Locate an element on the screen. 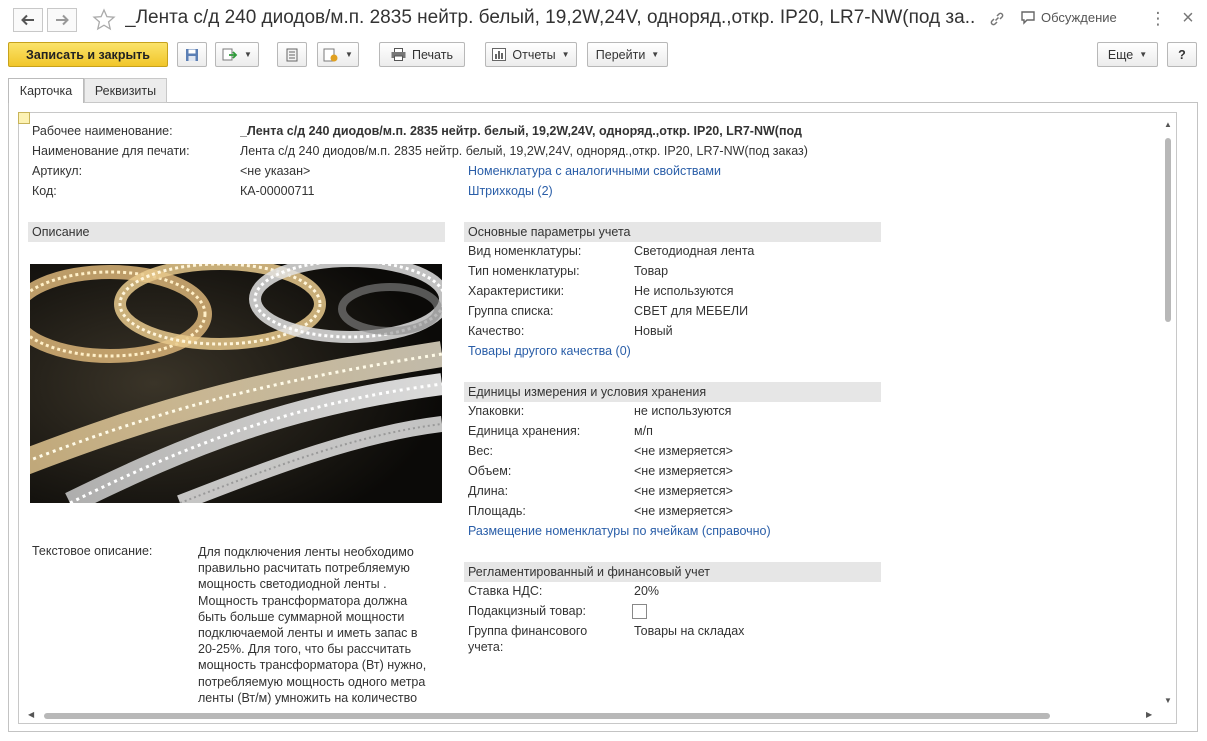  save-button is located at coordinates (192, 54).